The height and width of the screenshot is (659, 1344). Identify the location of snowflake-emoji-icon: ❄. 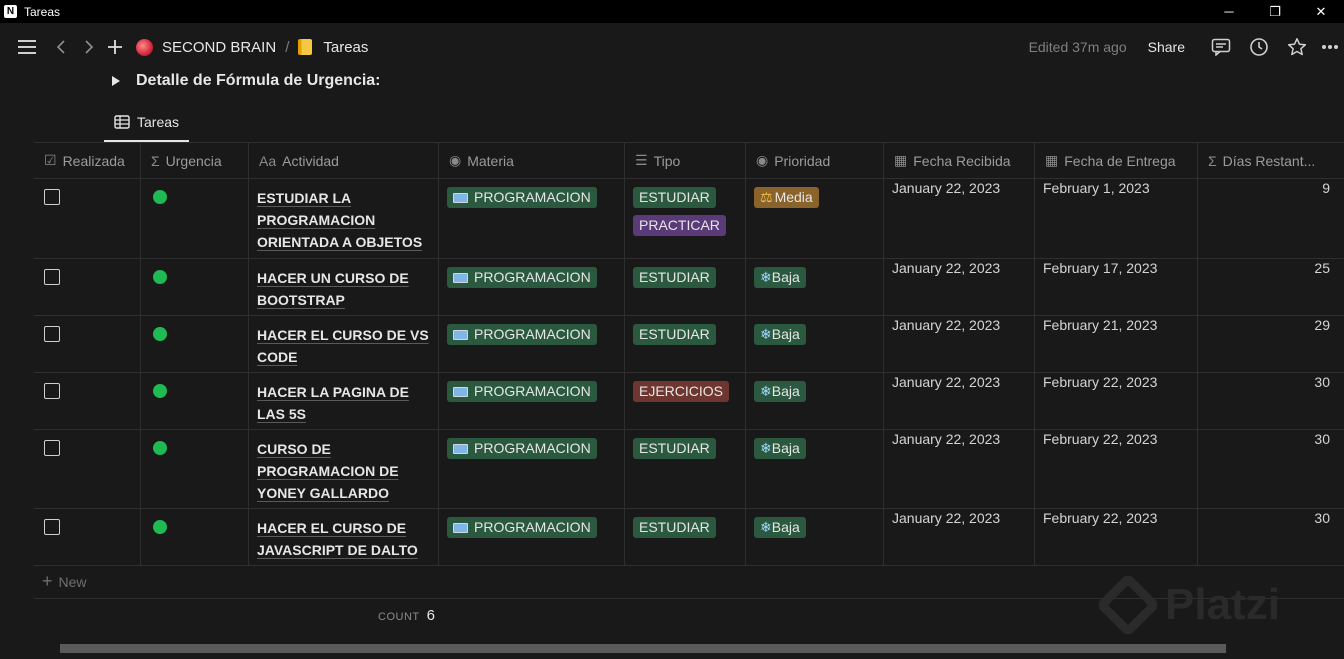
(766, 448).